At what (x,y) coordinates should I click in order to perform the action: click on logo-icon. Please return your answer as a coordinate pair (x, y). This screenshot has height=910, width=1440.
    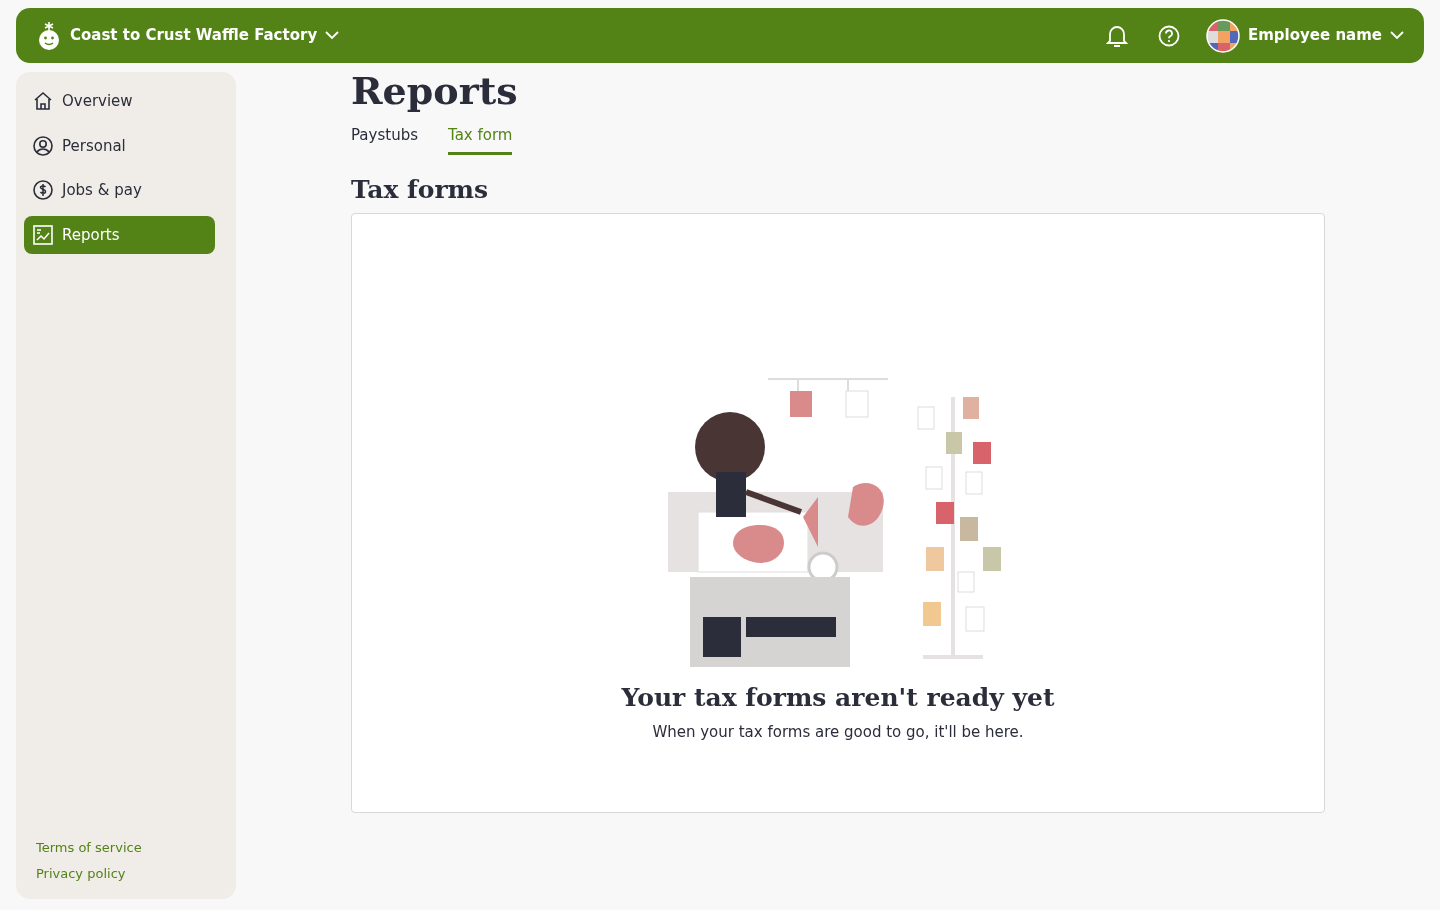
    Looking at the image, I should click on (49, 35).